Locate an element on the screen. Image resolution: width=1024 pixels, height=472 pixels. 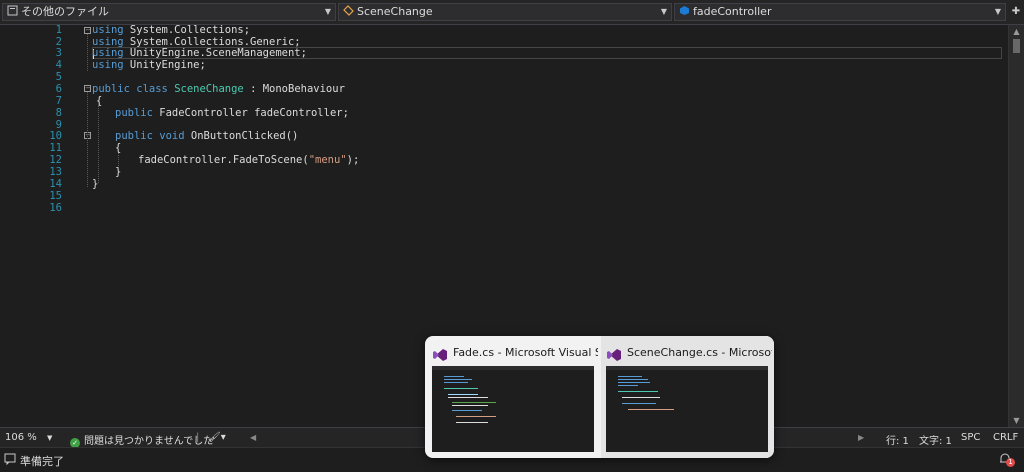
issues-indicator: ✓ 問題は見つかりませんでした is located at coordinates (141, 440).